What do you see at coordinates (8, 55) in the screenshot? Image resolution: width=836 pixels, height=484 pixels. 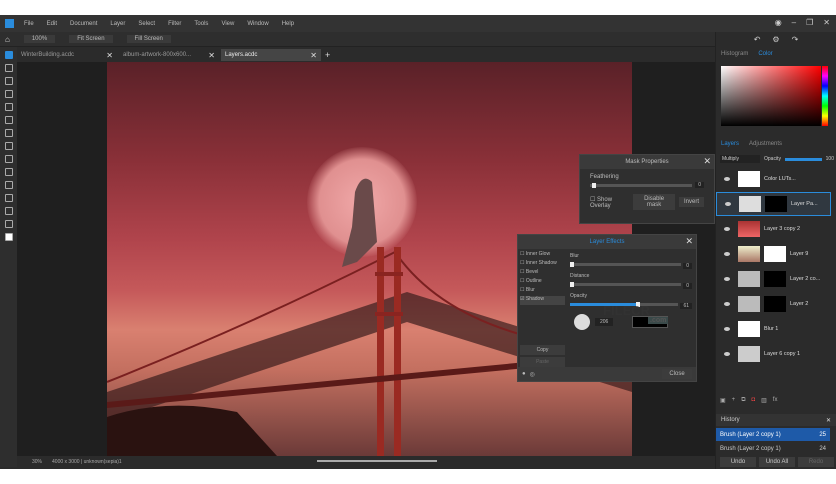 I see `move-tool-icon` at bounding box center [8, 55].